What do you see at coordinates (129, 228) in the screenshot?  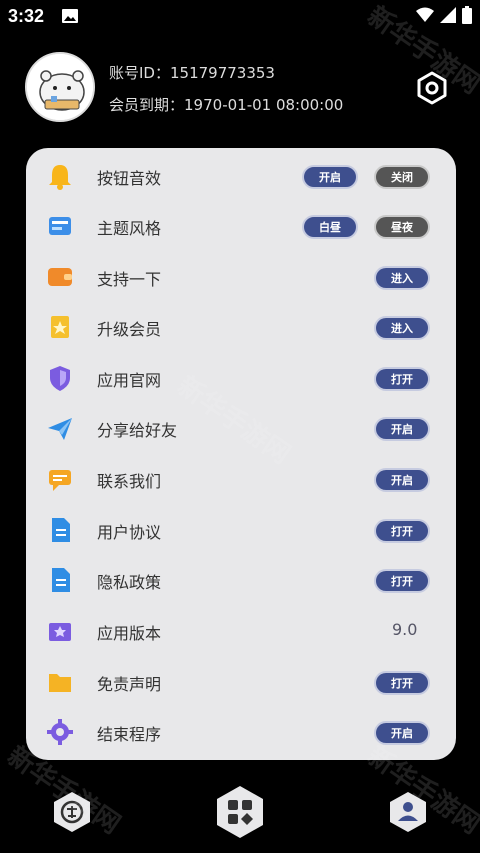 I see `menu-label: 主题风格` at bounding box center [129, 228].